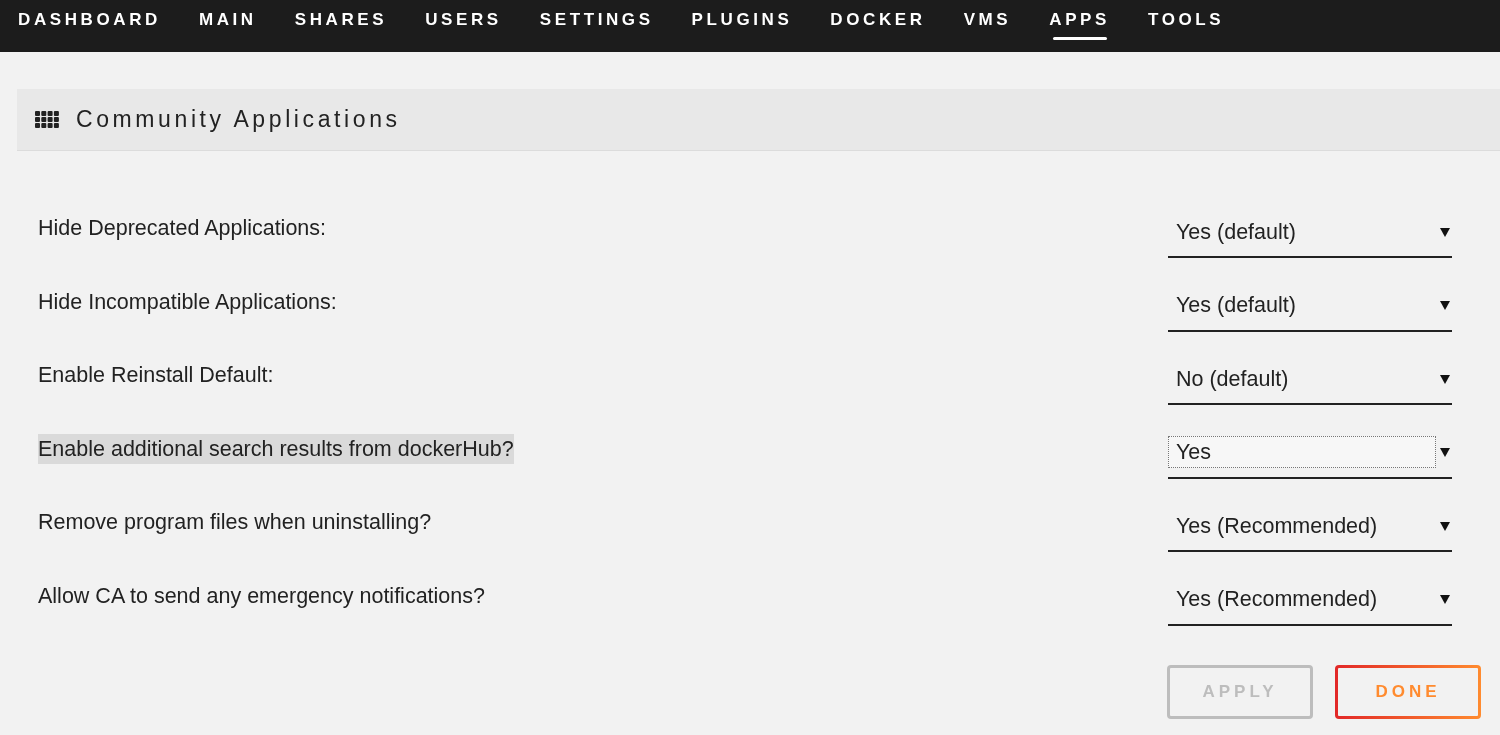 This screenshot has width=1500, height=735. Describe the element at coordinates (89, 21) in the screenshot. I see `nav-tab: DASHBOARD` at that location.